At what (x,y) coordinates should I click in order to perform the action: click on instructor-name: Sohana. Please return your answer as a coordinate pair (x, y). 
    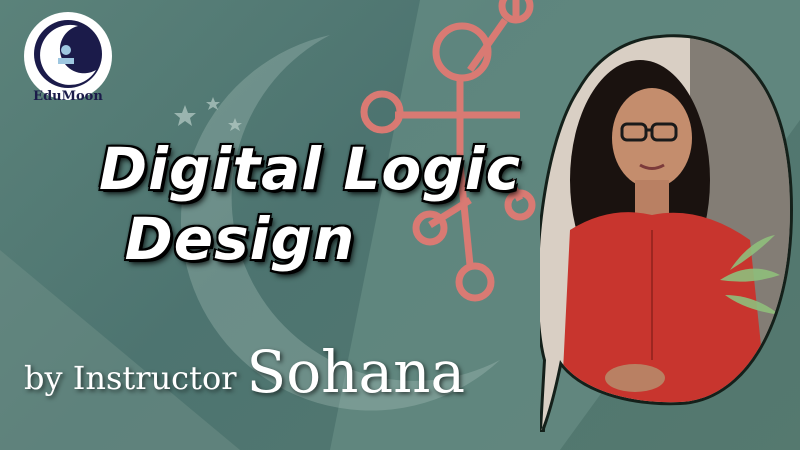
    Looking at the image, I should click on (356, 372).